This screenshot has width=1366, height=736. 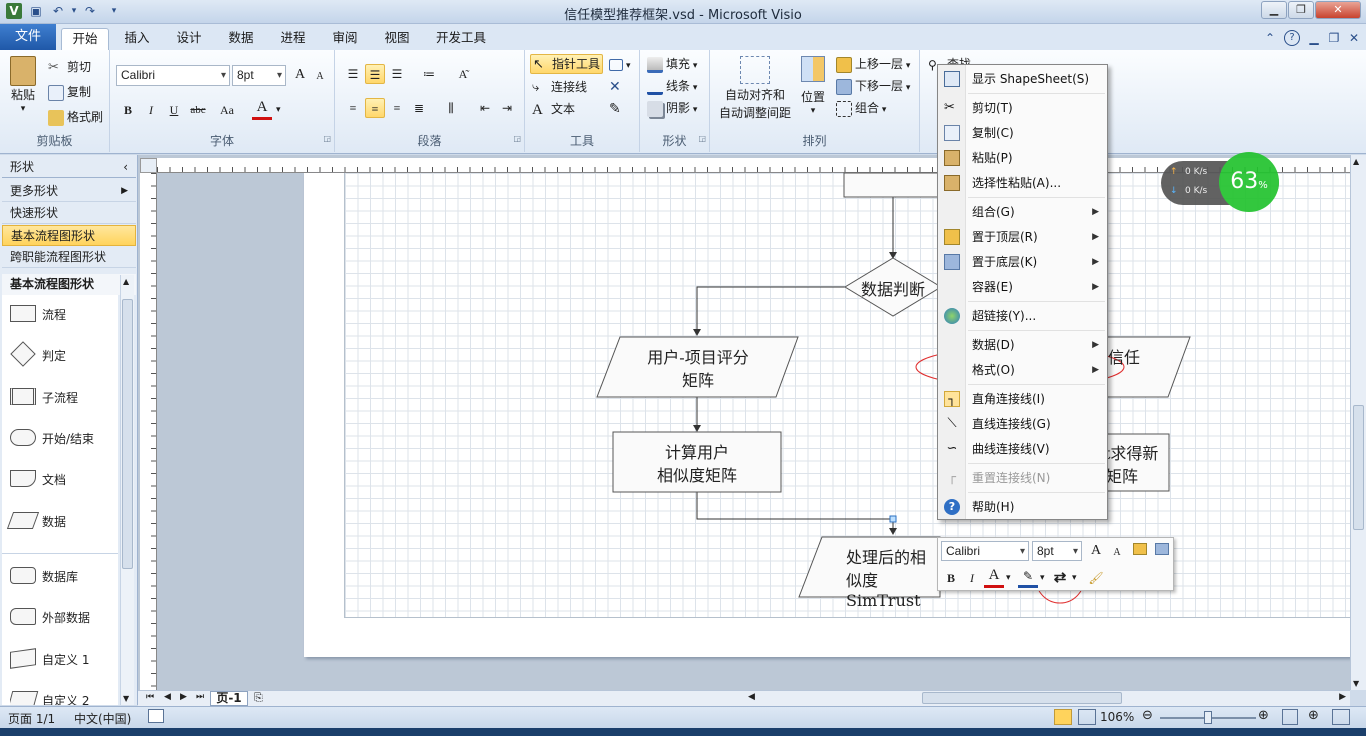 I want to click on upload-speed: 0 K/s, so click(x=1196, y=172).